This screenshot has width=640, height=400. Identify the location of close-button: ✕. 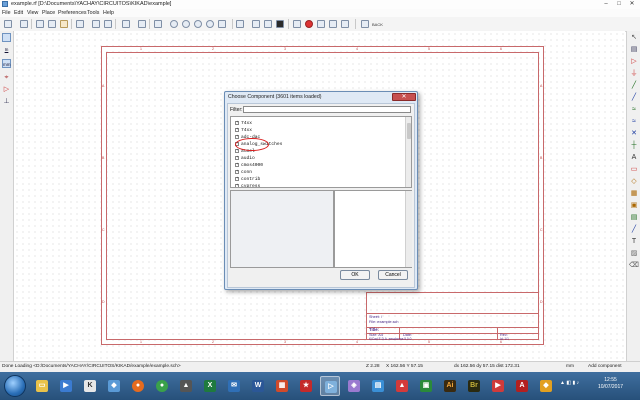
(632, 4).